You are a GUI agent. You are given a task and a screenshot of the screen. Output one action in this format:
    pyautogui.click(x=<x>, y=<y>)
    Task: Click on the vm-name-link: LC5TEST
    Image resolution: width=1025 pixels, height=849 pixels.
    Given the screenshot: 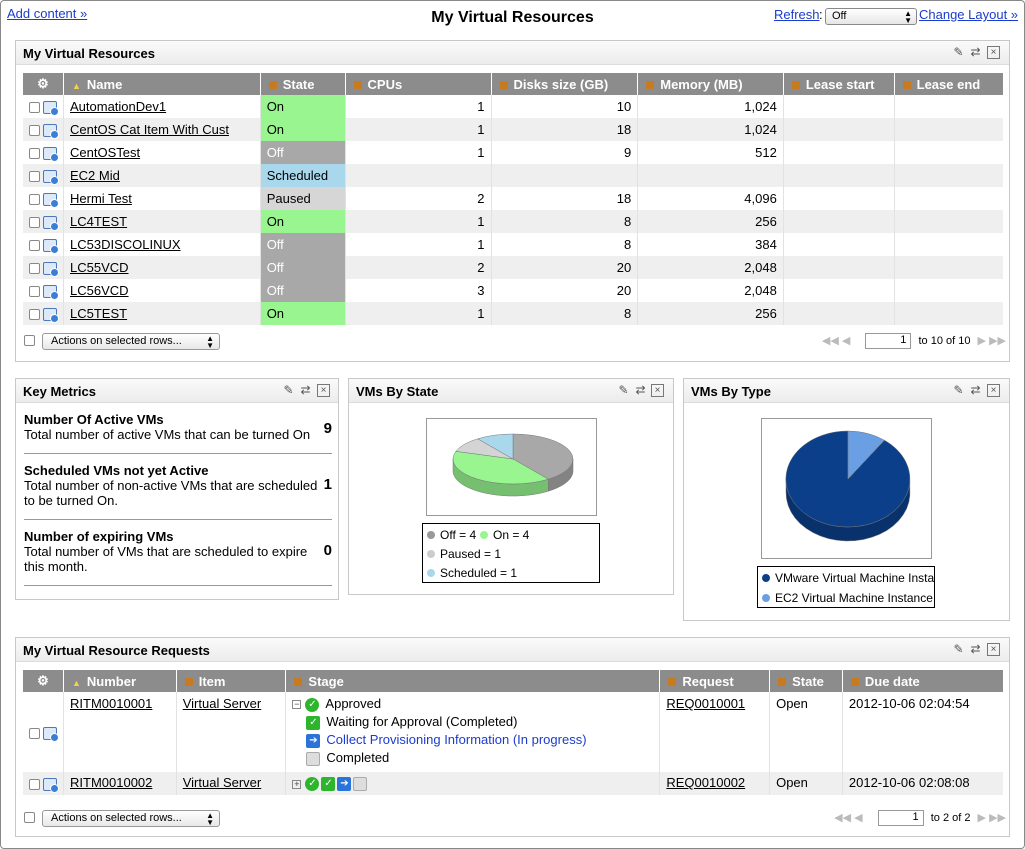 What is the action you would take?
    pyautogui.click(x=98, y=313)
    